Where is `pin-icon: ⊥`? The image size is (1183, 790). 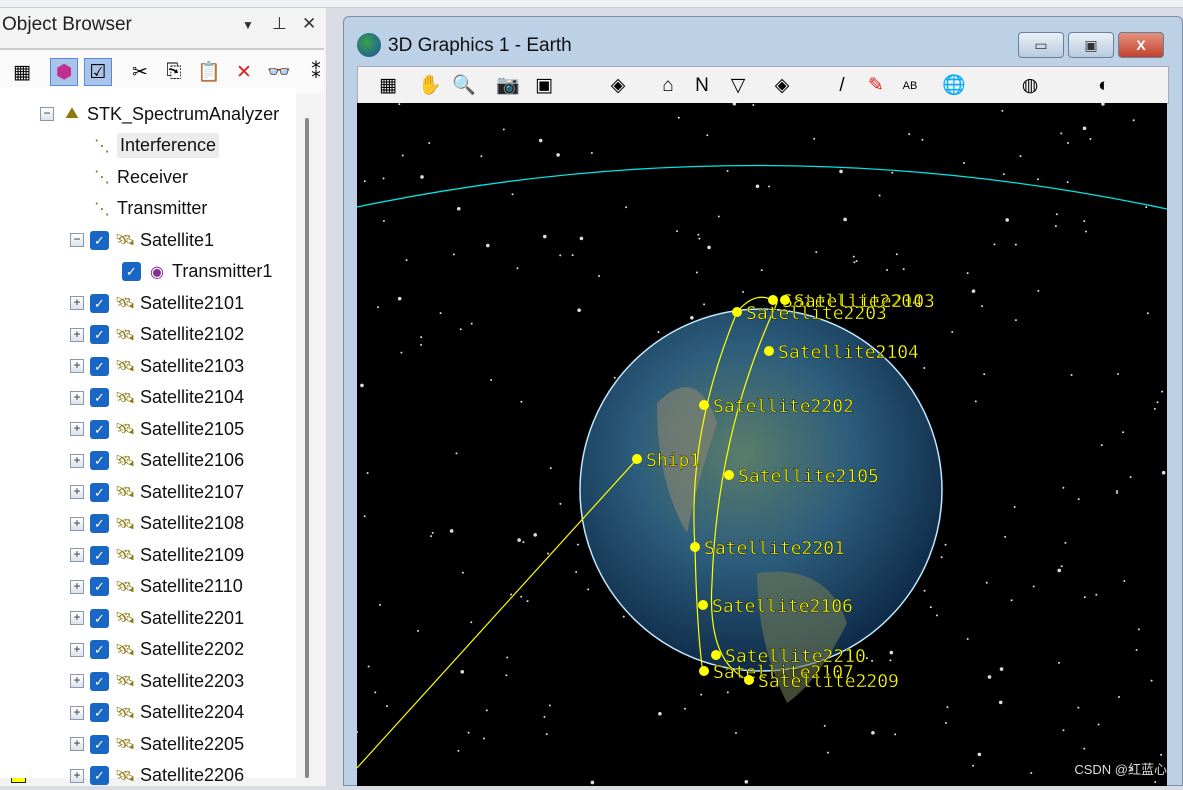 pin-icon: ⊥ is located at coordinates (279, 24).